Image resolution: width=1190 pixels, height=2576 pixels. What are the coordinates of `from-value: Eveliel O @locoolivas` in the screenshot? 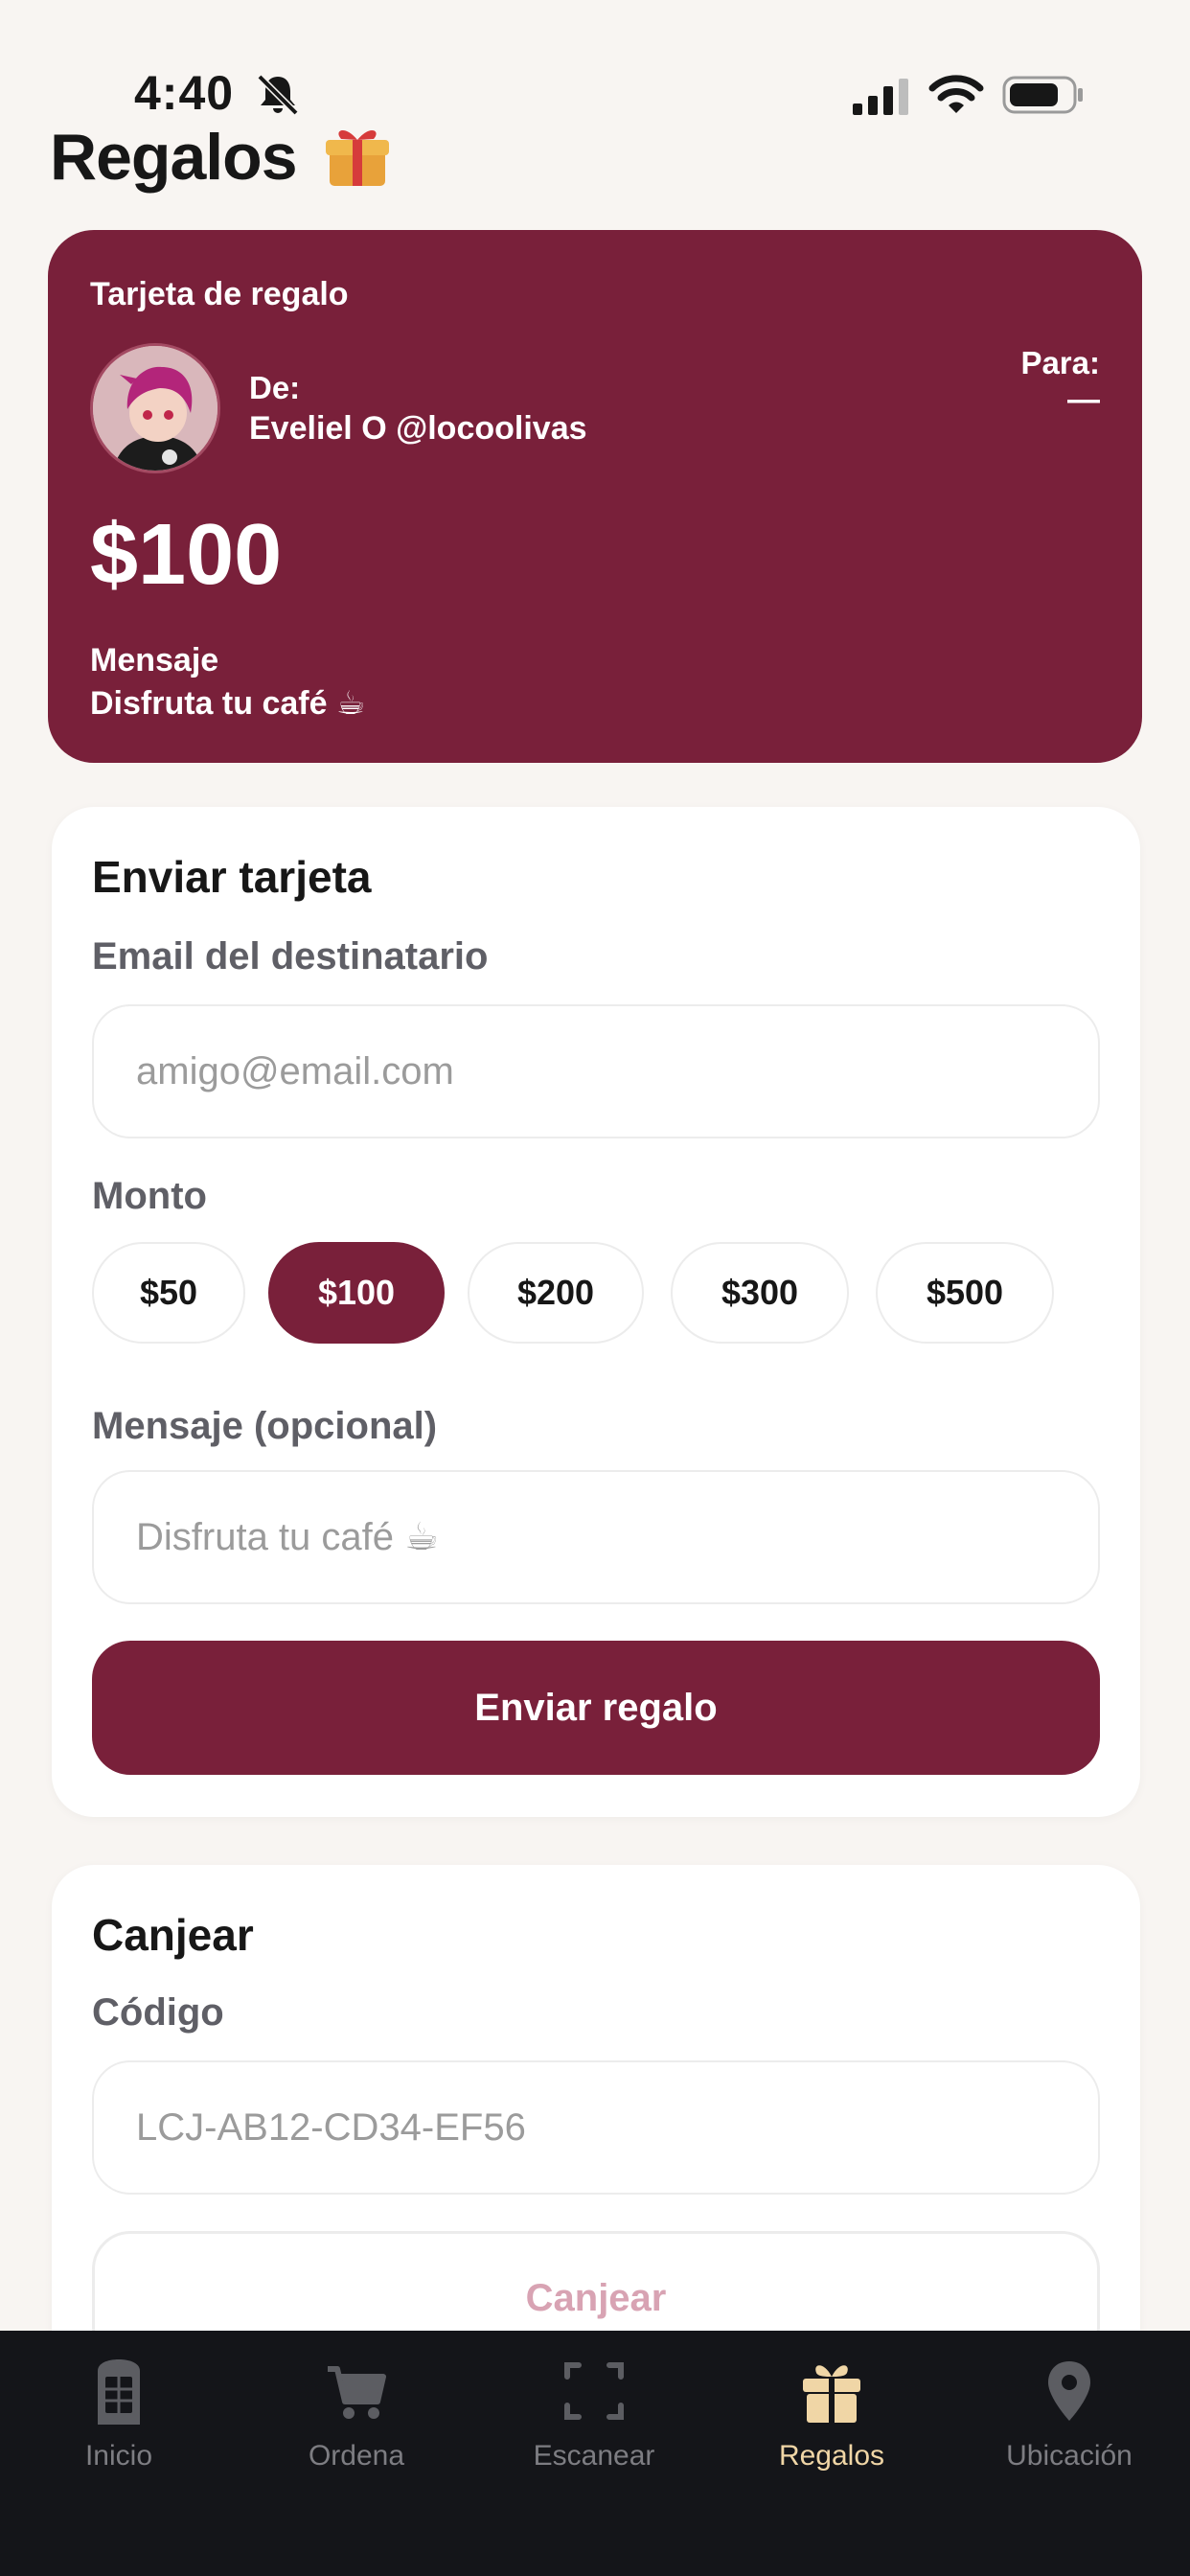 It's located at (418, 428).